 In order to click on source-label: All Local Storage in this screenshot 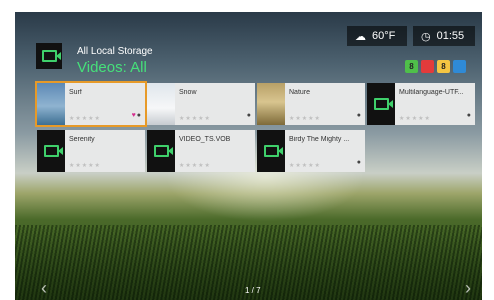, I will do `click(115, 51)`.